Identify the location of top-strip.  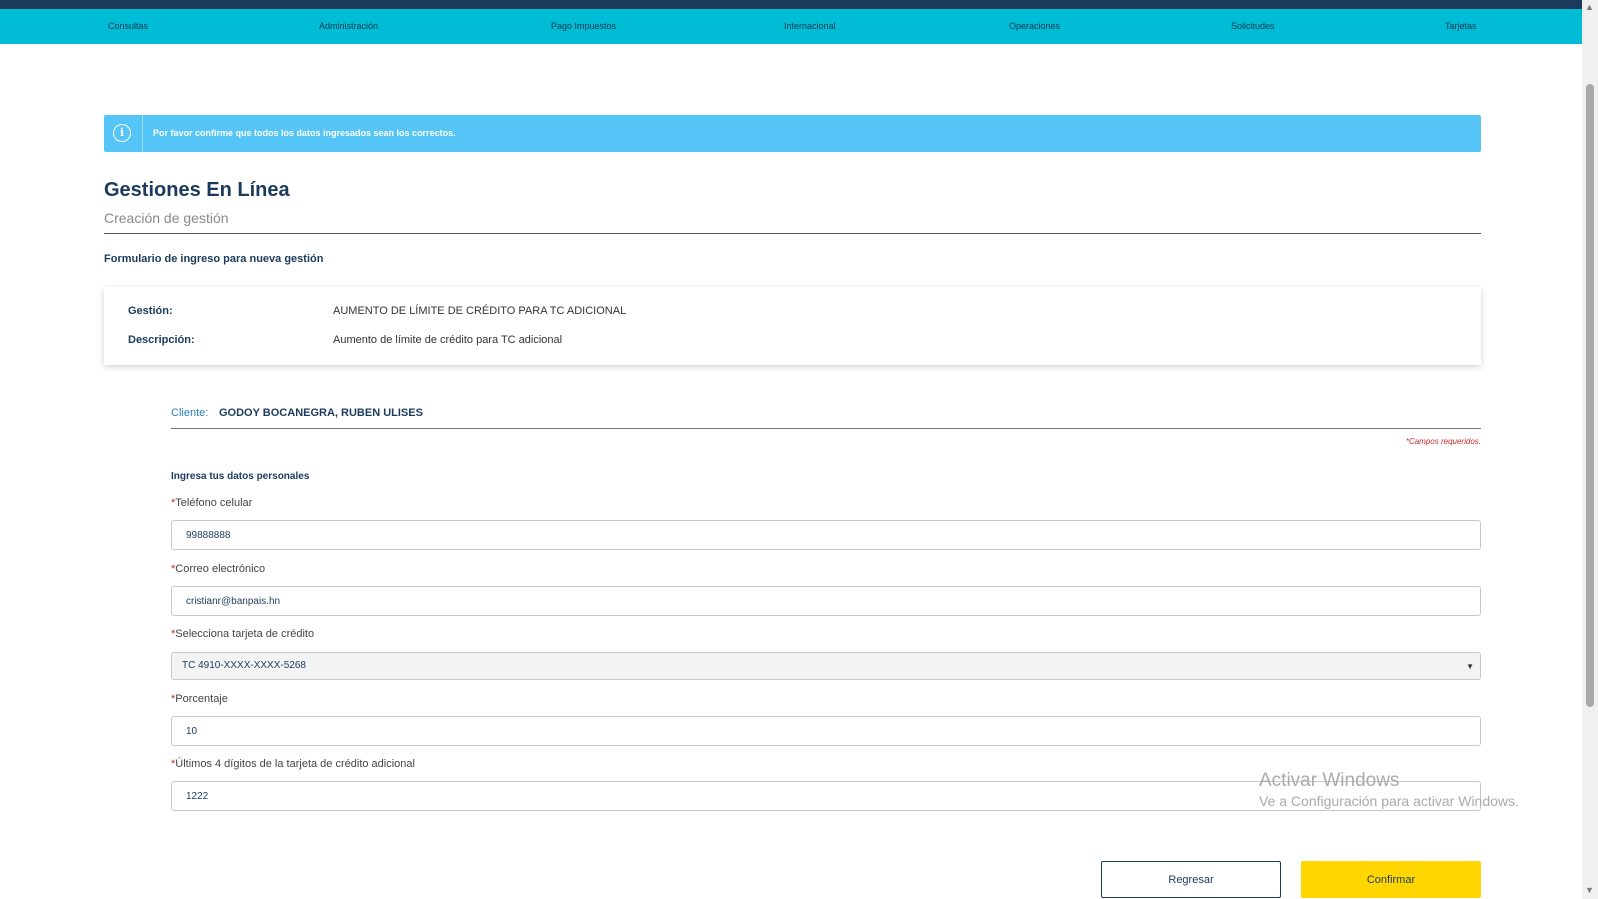
(791, 4).